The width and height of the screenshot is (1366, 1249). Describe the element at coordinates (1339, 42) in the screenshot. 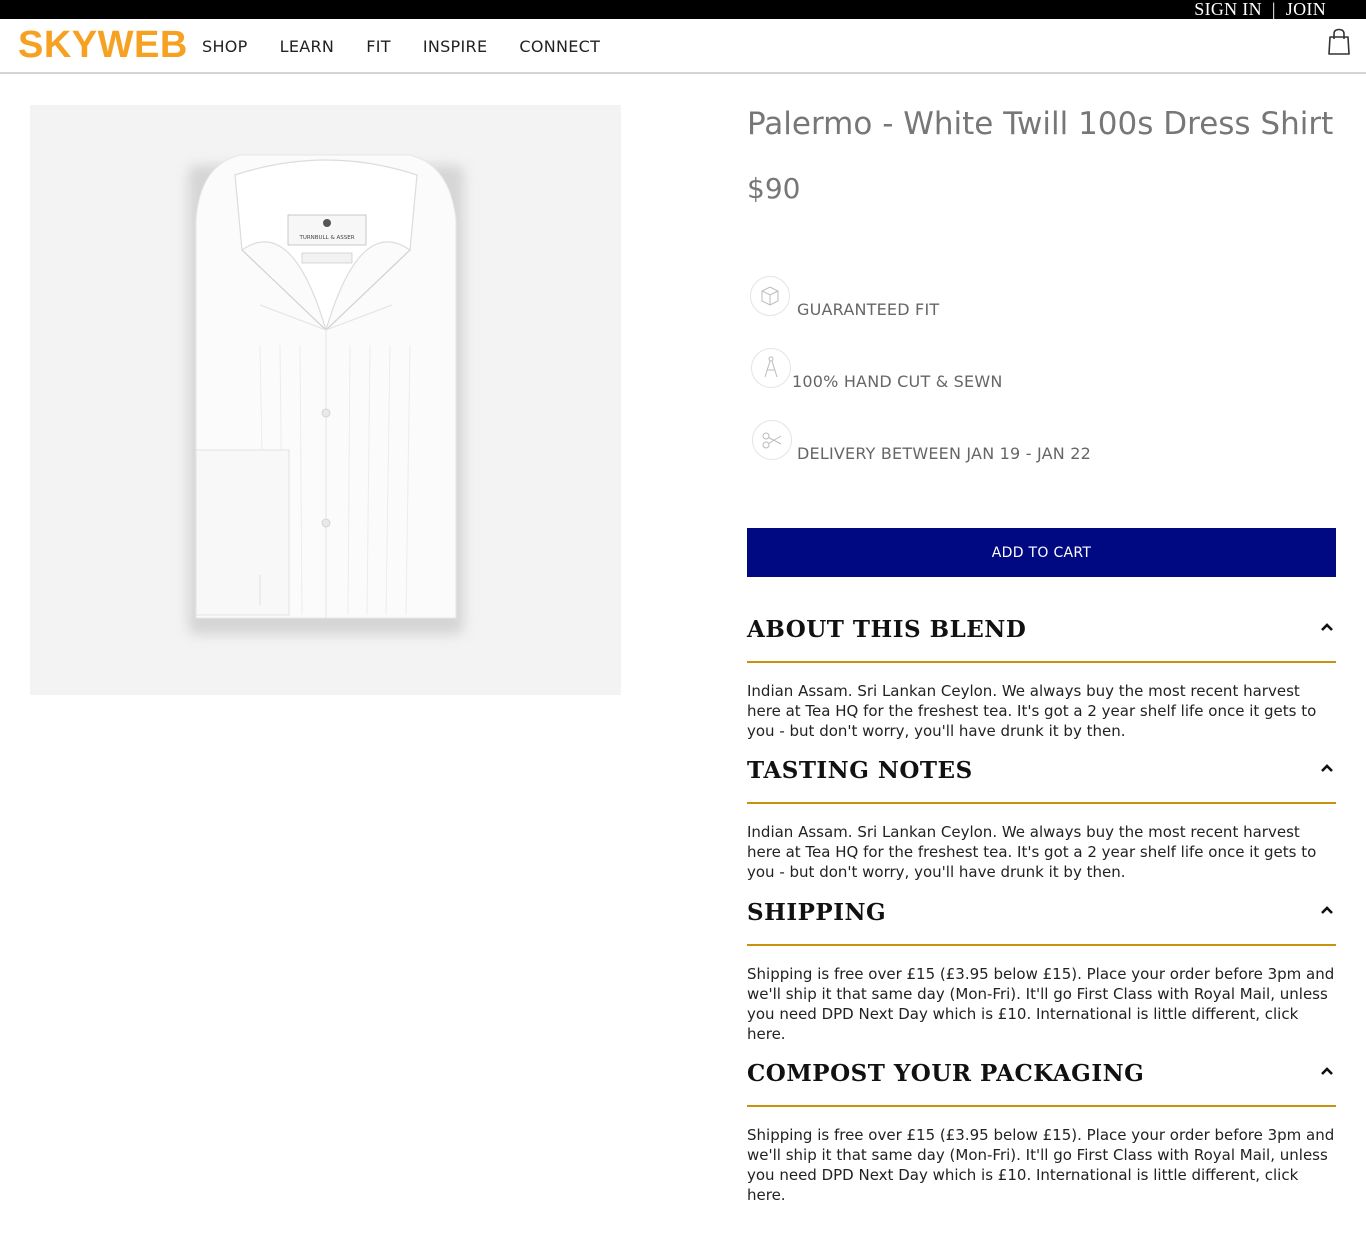

I see `shopping-bag-icon` at that location.